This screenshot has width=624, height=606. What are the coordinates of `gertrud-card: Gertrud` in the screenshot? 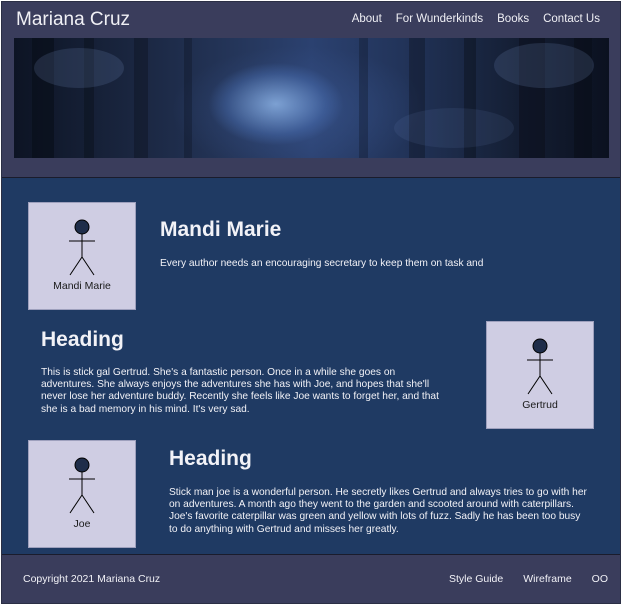 It's located at (540, 375).